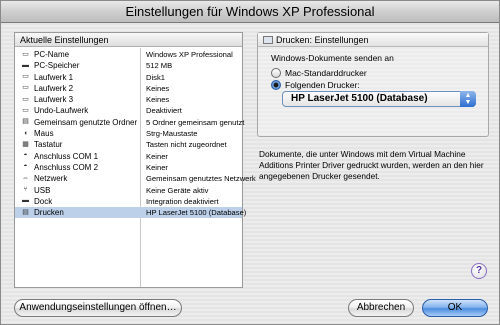 The height and width of the screenshot is (325, 500). I want to click on list-item-name: Tastatur, so click(48, 145).